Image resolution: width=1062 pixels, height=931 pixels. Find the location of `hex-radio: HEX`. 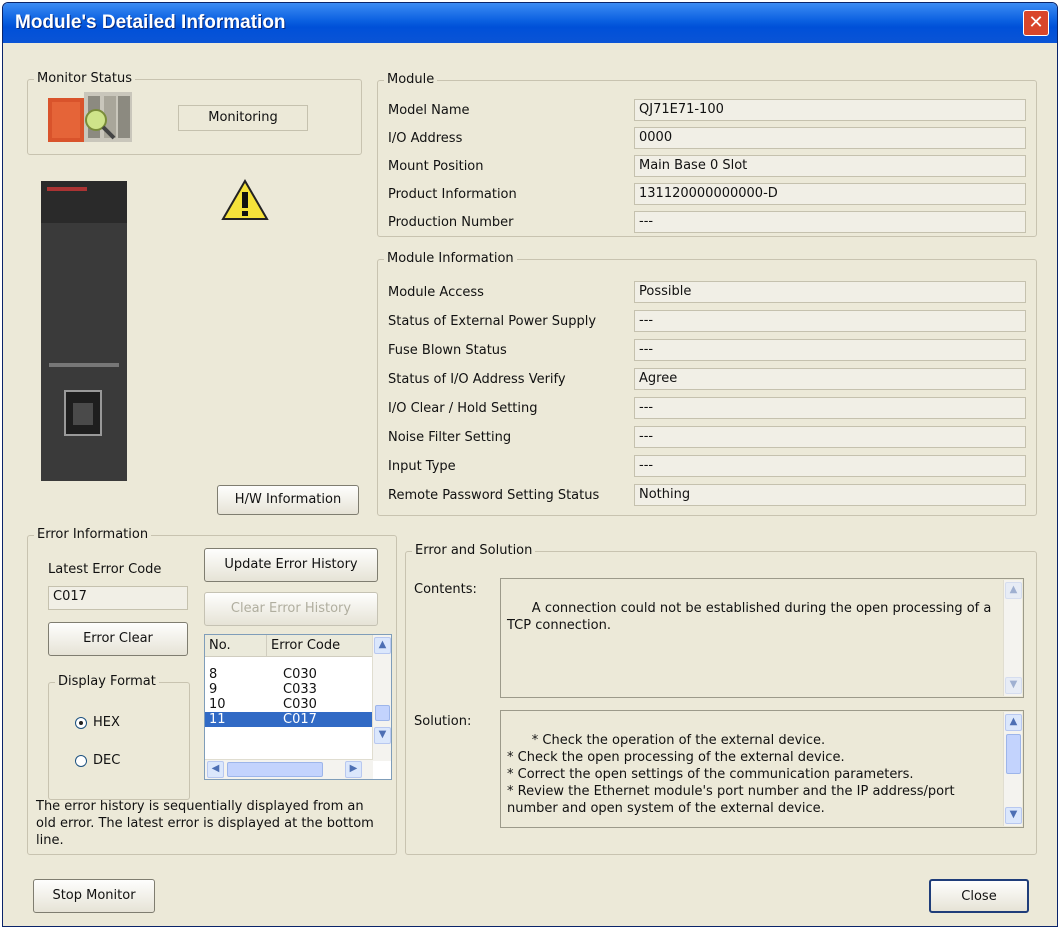

hex-radio: HEX is located at coordinates (97, 722).